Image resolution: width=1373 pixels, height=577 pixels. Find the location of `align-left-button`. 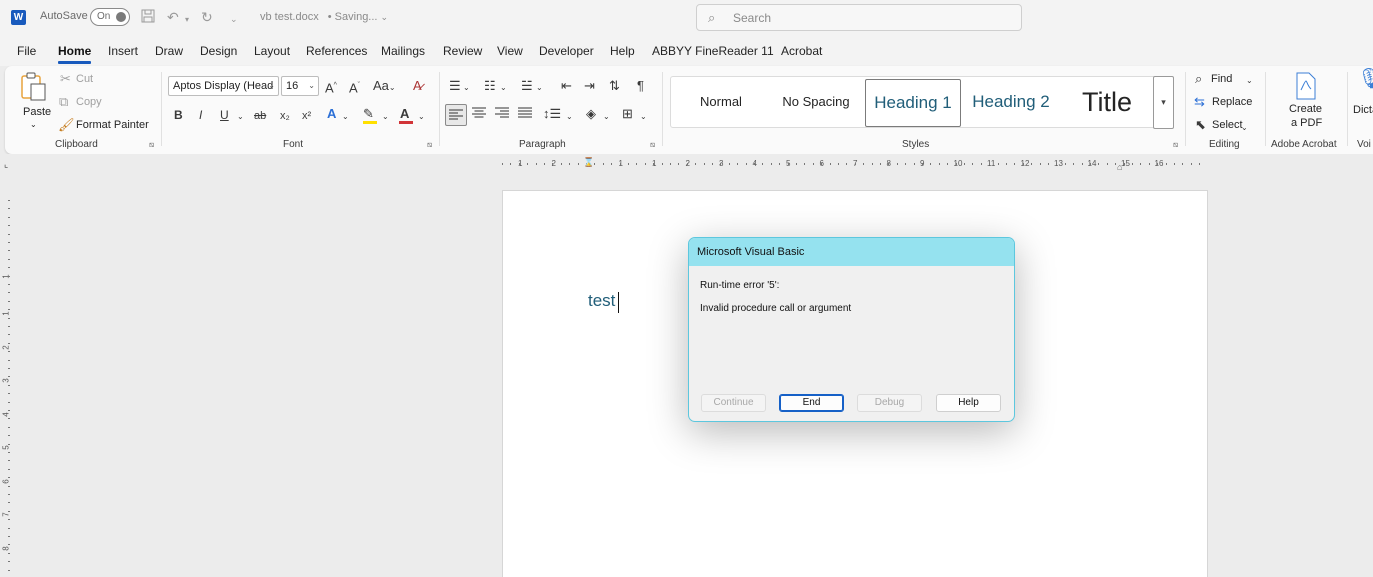

align-left-button is located at coordinates (456, 115).